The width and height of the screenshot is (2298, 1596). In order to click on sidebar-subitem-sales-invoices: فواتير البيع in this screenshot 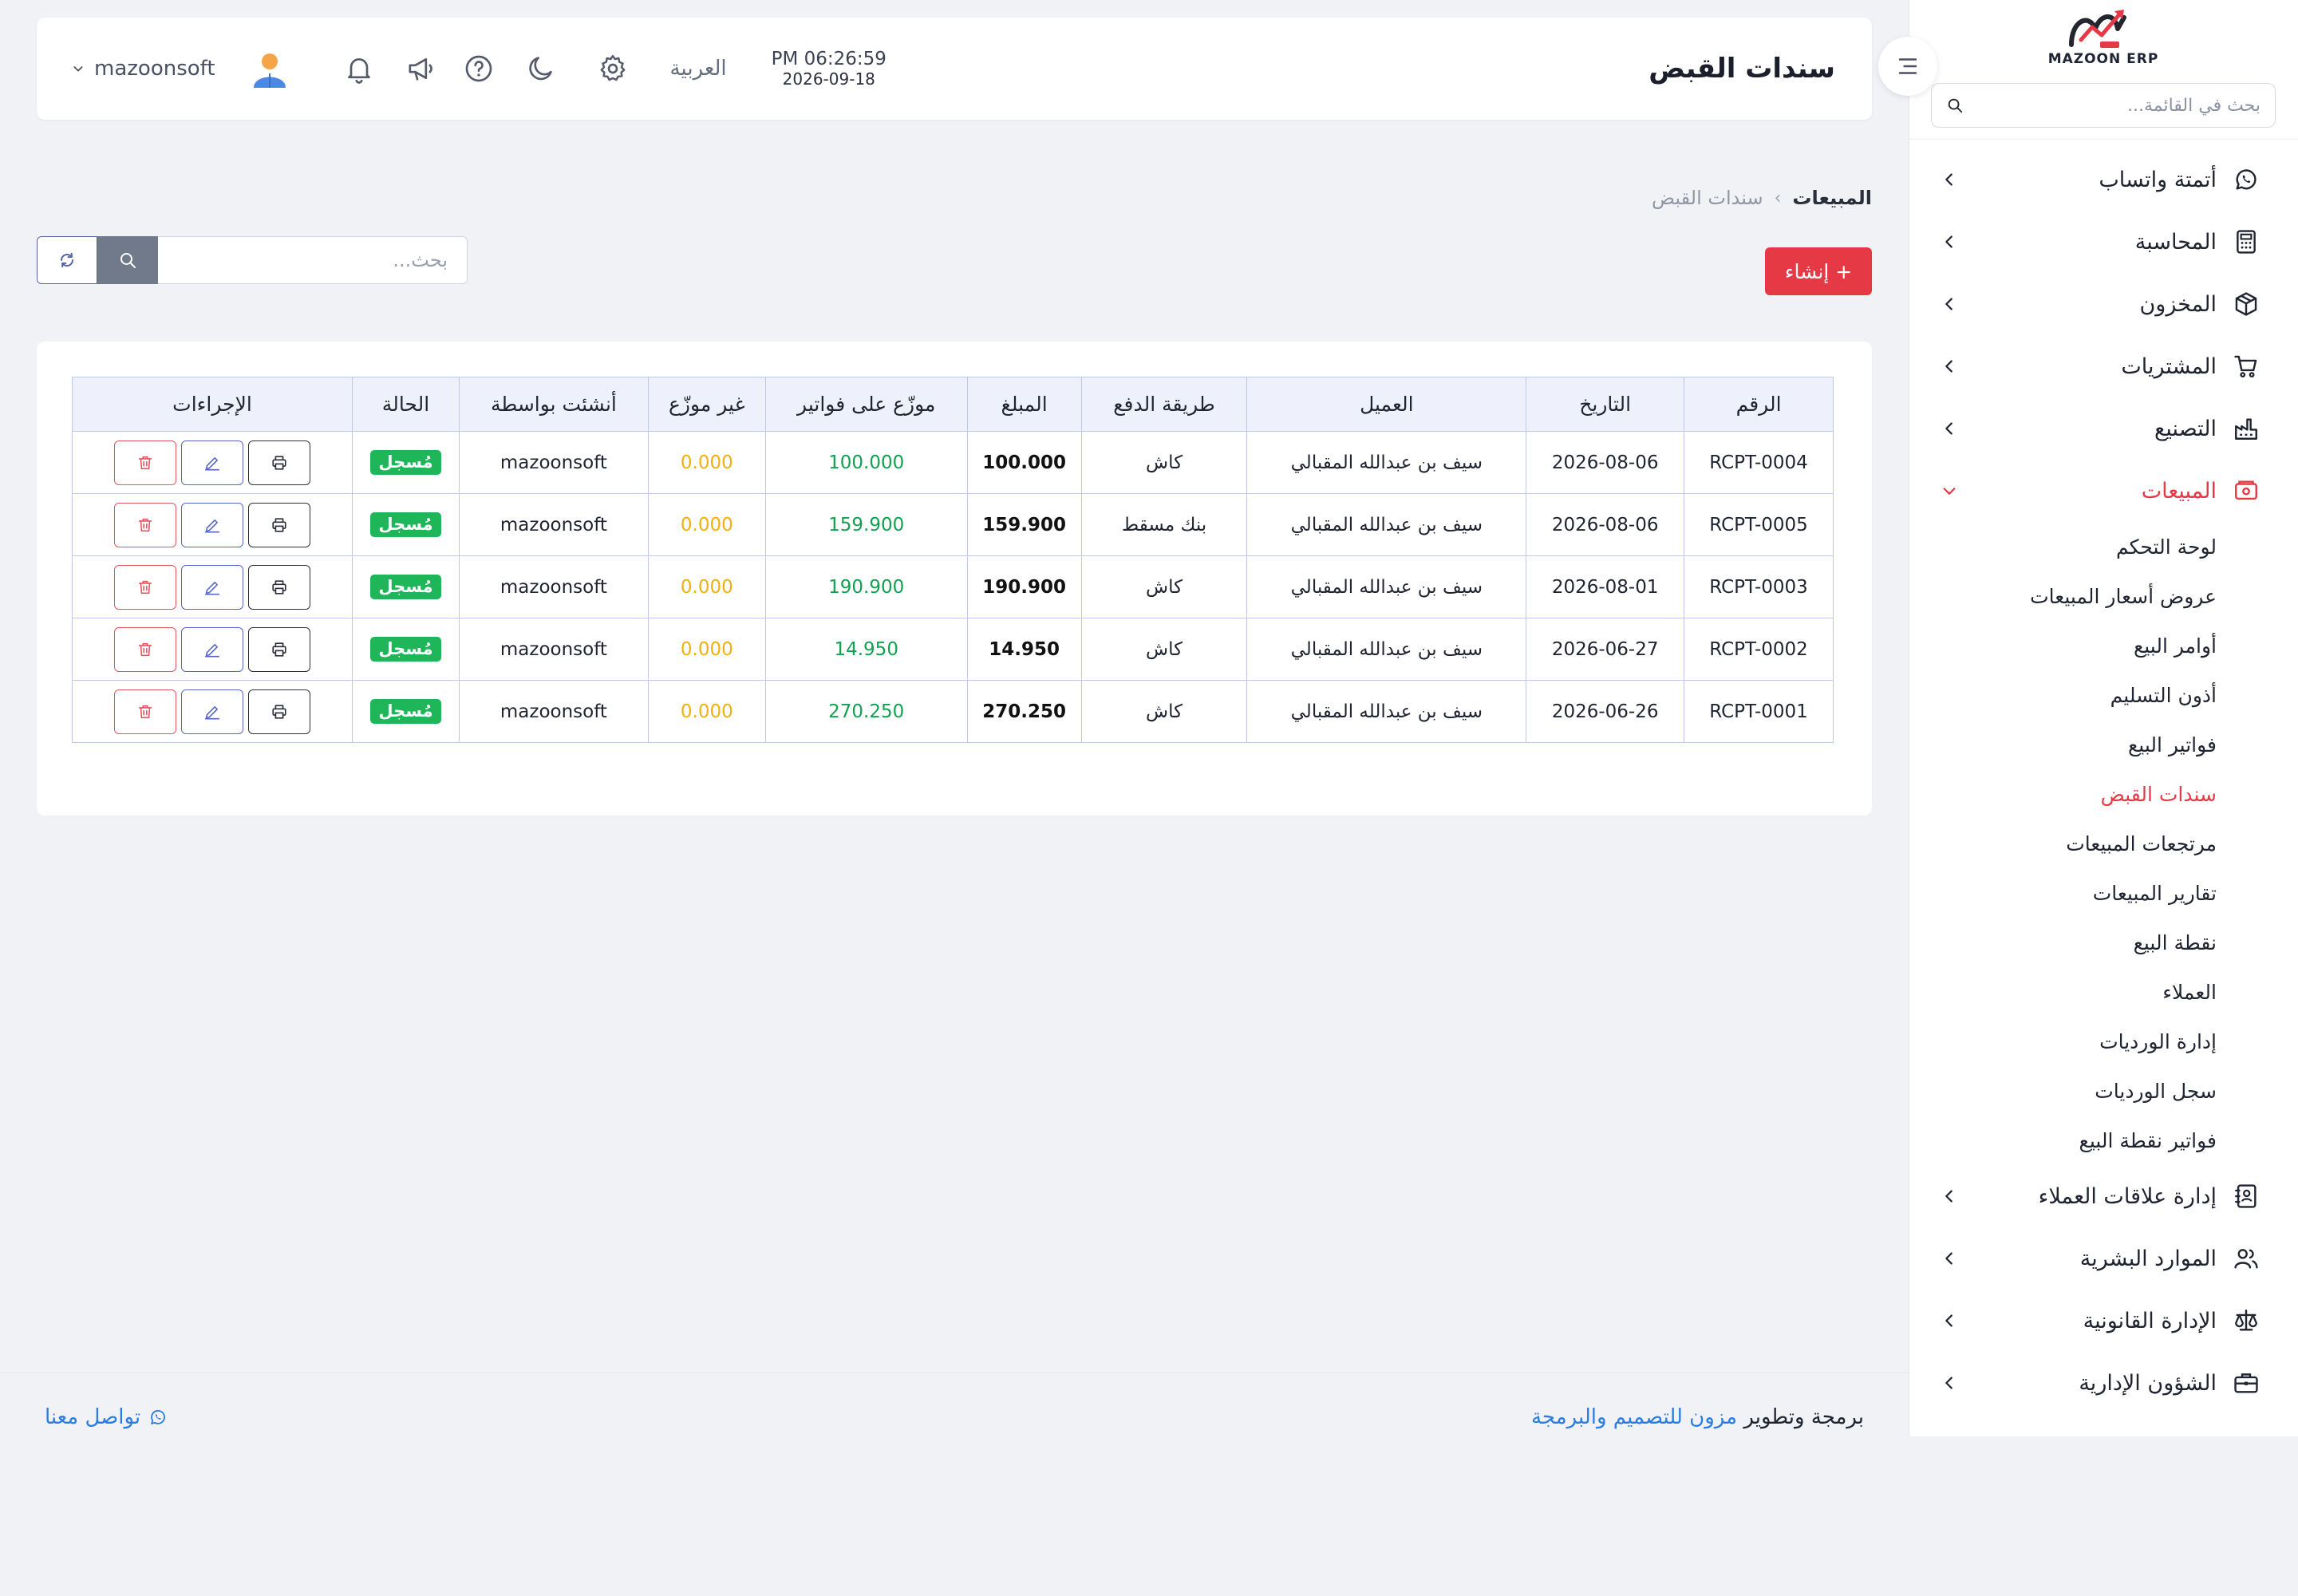, I will do `click(2103, 744)`.